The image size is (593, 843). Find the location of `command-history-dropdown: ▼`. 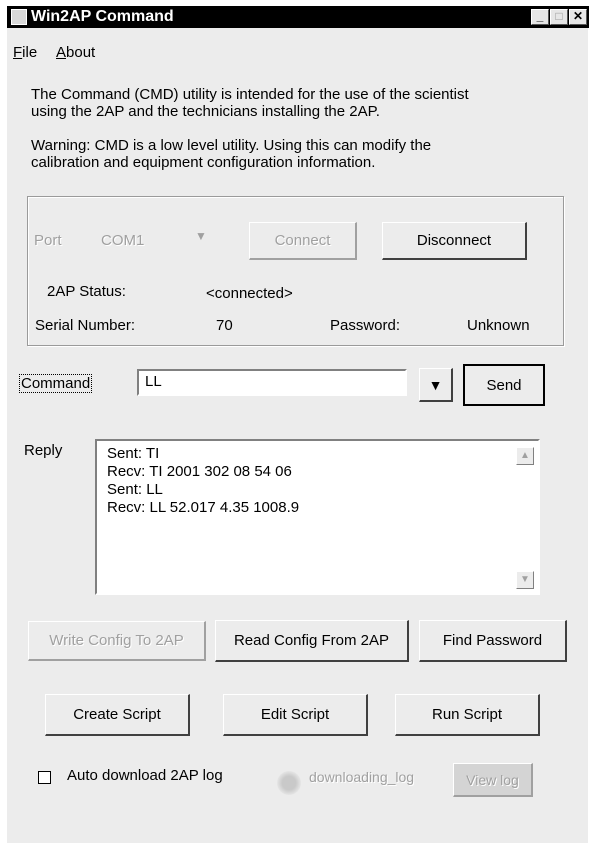

command-history-dropdown: ▼ is located at coordinates (436, 385).